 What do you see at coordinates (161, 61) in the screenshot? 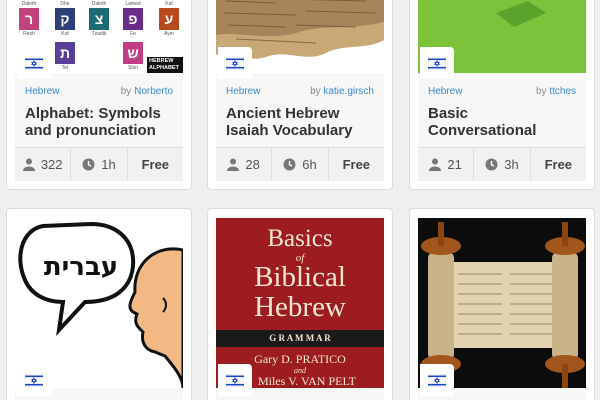
I see `caption-line: HEBREW` at bounding box center [161, 61].